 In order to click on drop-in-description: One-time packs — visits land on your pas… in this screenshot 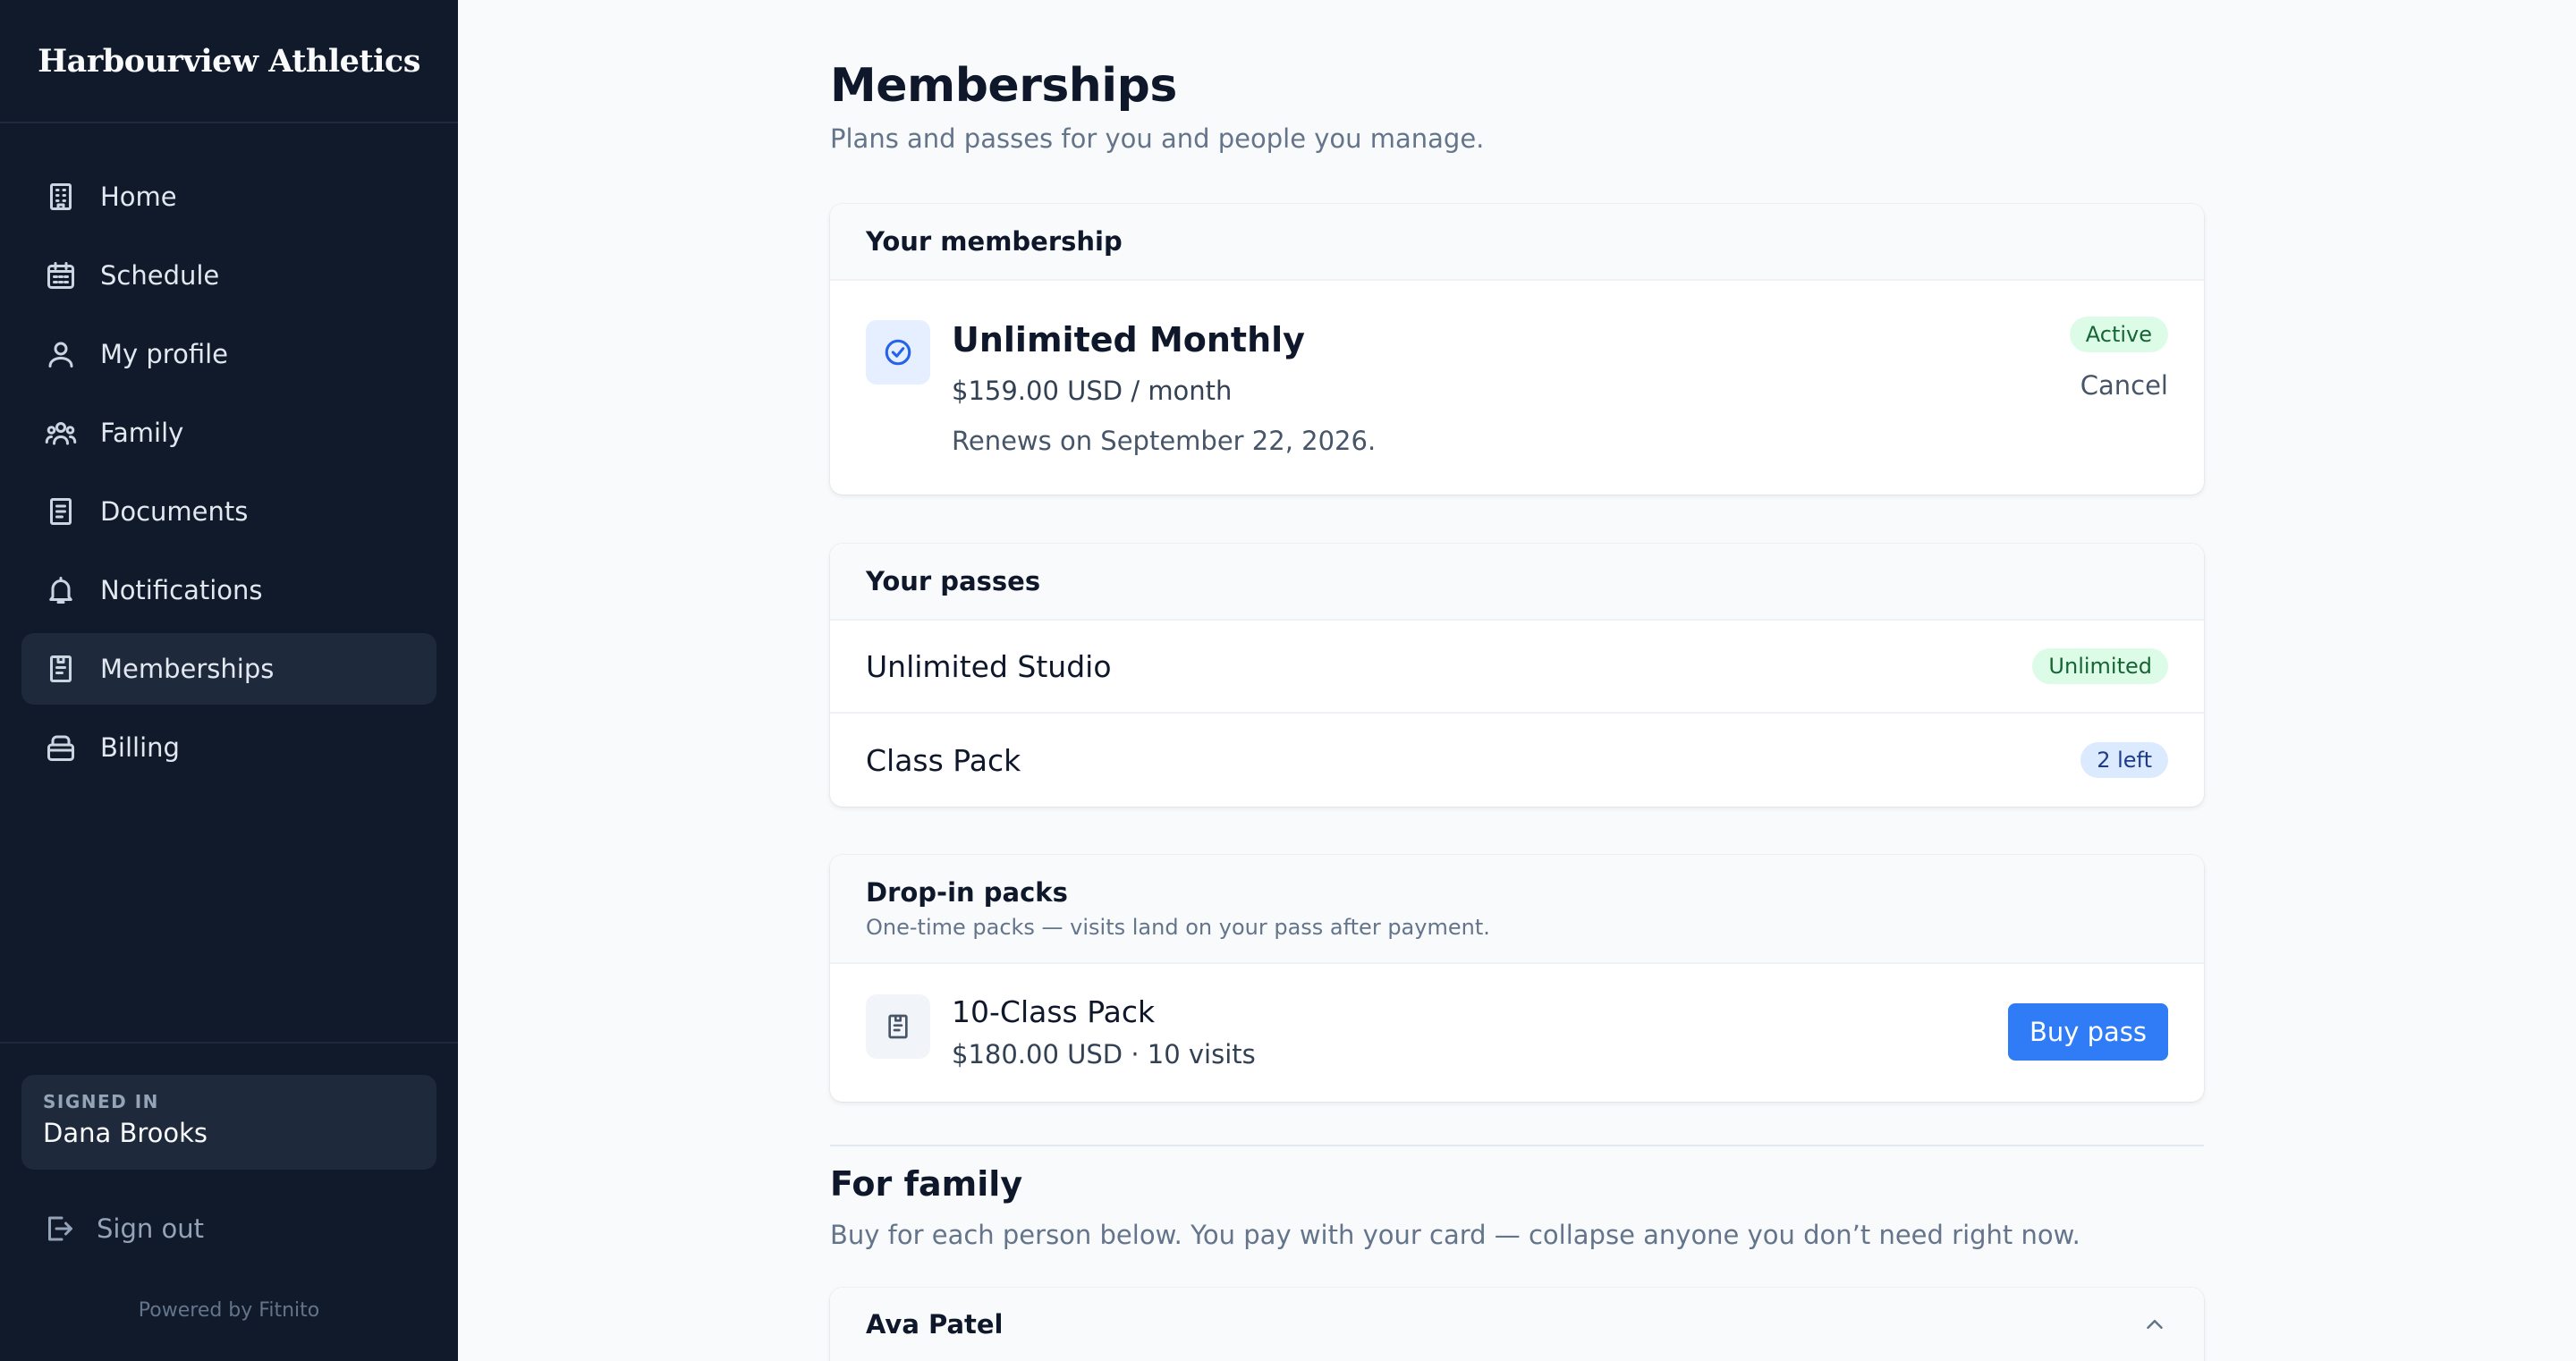, I will do `click(1178, 927)`.